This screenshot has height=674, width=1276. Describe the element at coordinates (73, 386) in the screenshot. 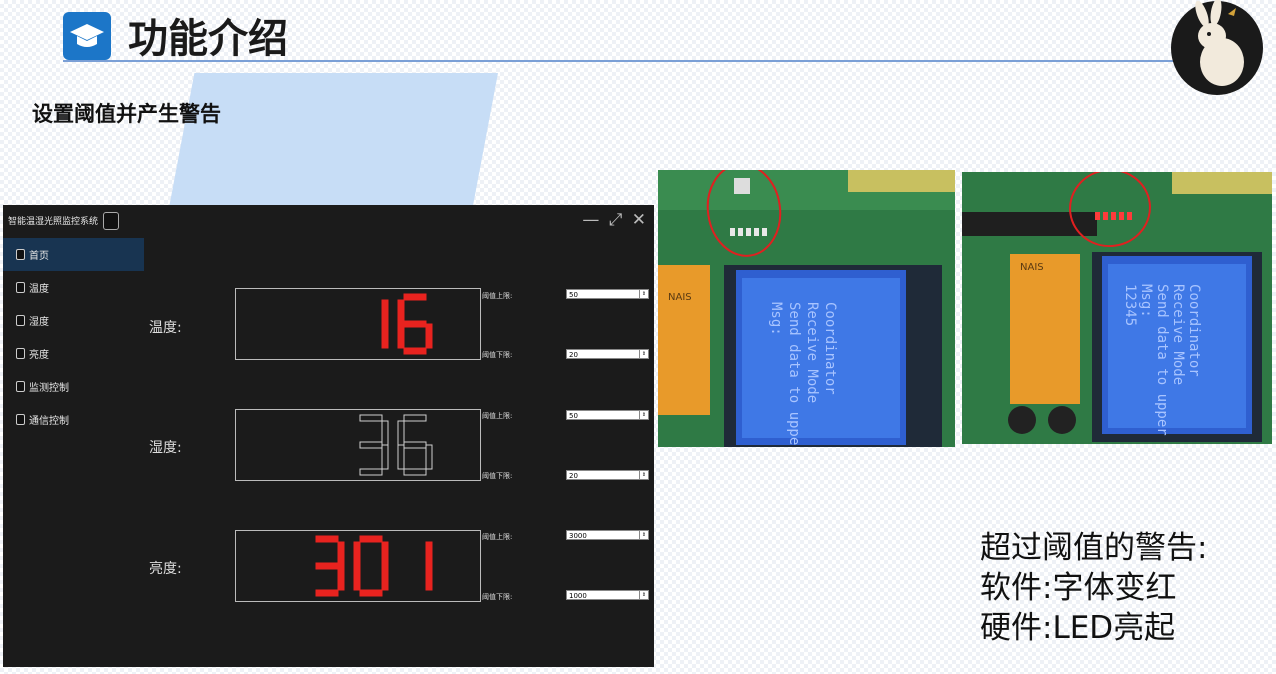

I see `sidebar-item-monitor-control: 监测控制` at that location.